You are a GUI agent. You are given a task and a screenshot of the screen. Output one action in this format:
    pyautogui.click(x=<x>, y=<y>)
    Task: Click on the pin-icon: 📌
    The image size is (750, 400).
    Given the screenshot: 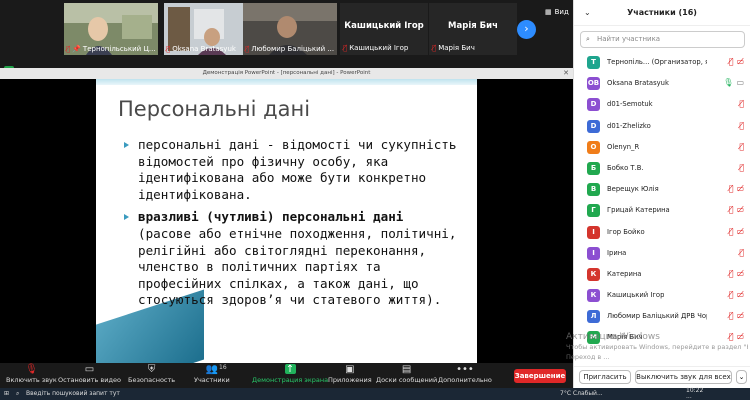 What is the action you would take?
    pyautogui.click(x=76, y=49)
    